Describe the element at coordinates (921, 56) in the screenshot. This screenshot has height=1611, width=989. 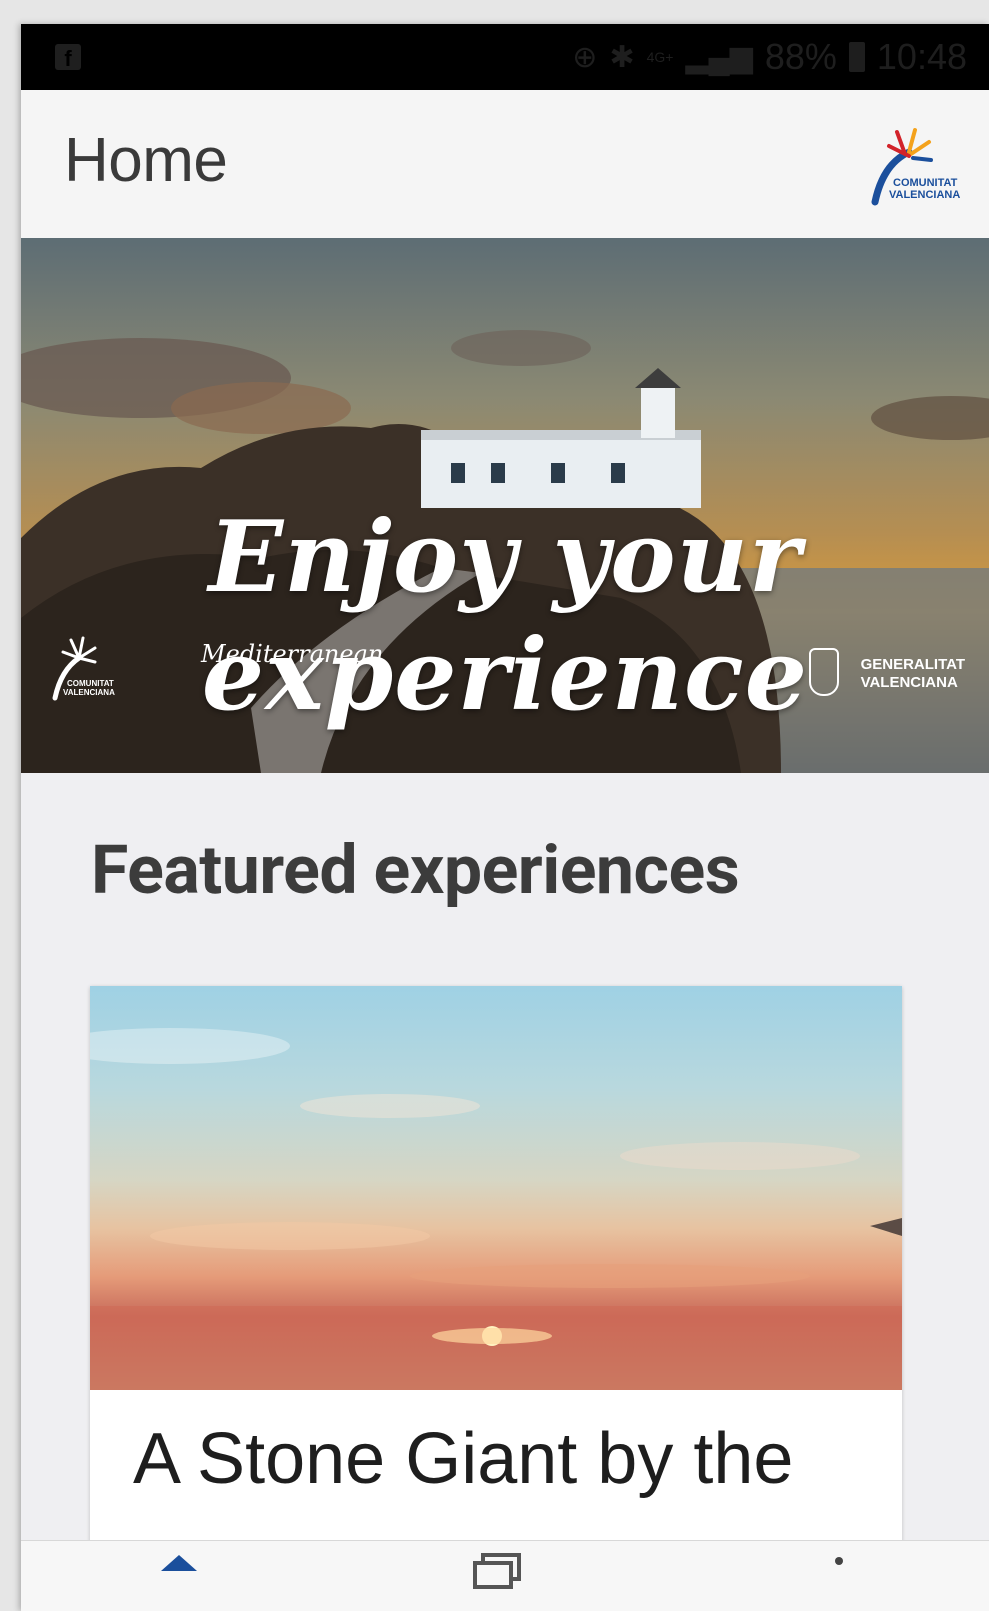
I see `clock: 10:48` at that location.